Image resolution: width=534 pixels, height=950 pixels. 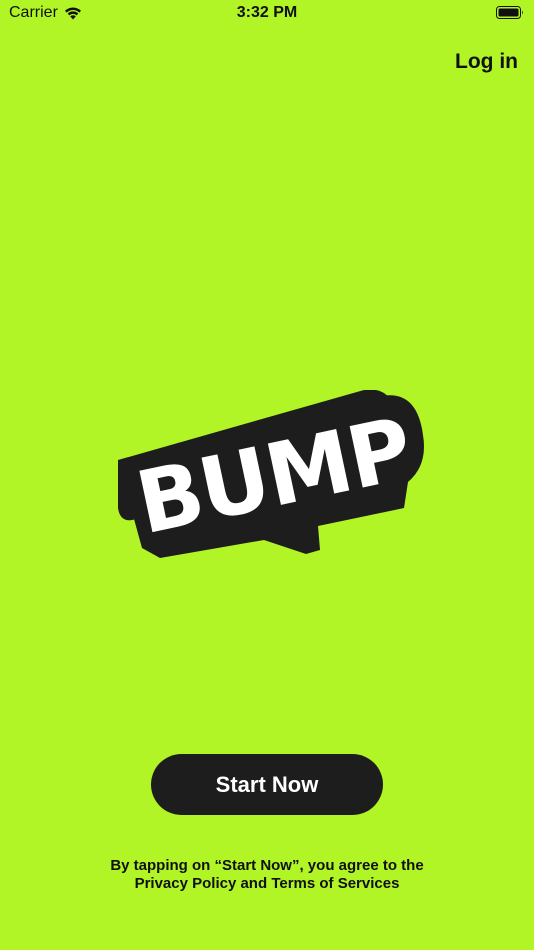 What do you see at coordinates (486, 62) in the screenshot?
I see `login-link: Log in` at bounding box center [486, 62].